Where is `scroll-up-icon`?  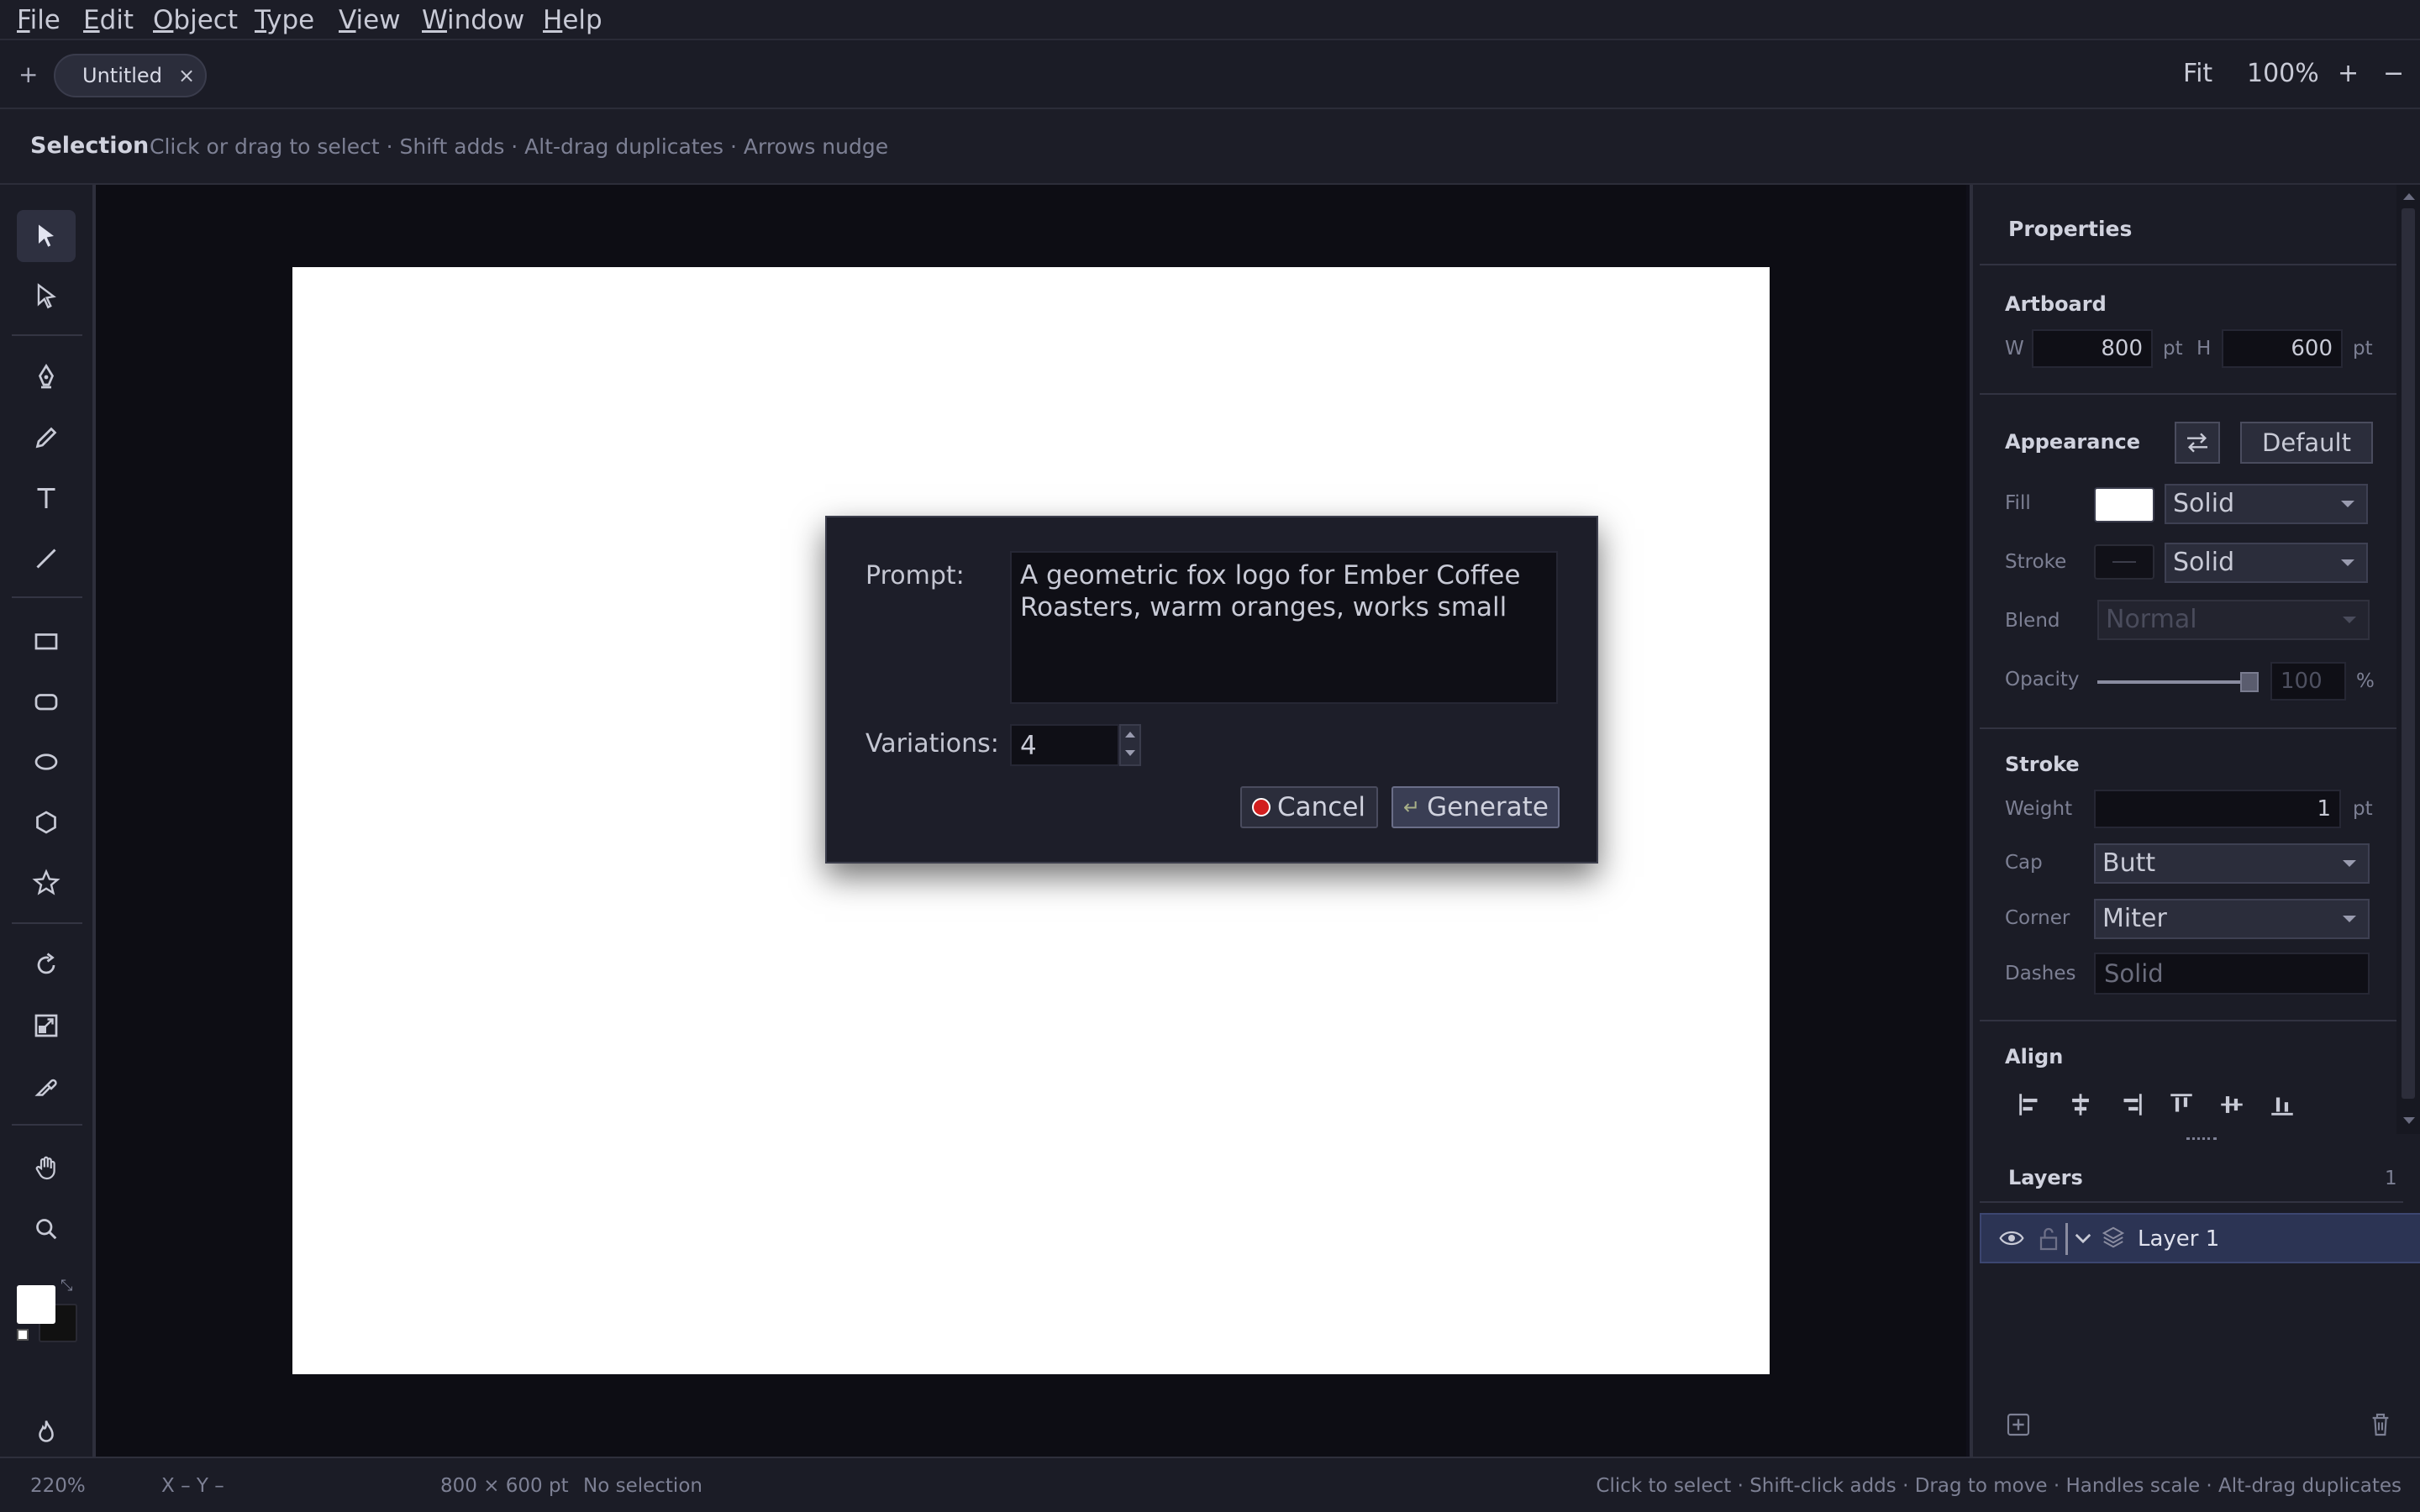
scroll-up-icon is located at coordinates (2409, 196).